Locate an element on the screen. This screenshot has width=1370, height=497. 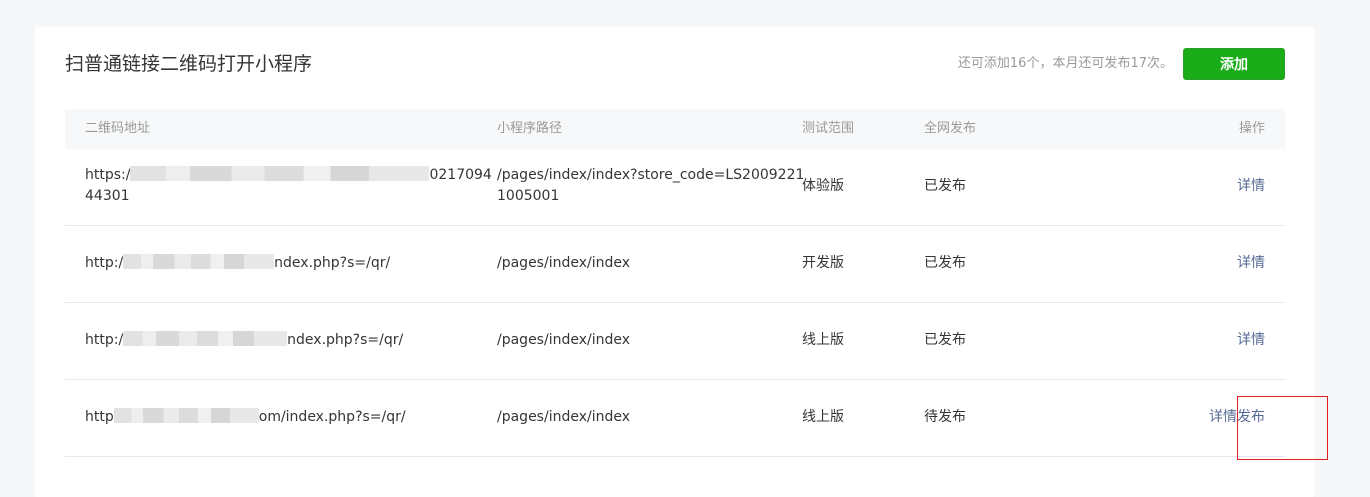
publish-link: 发布 is located at coordinates (1251, 417).